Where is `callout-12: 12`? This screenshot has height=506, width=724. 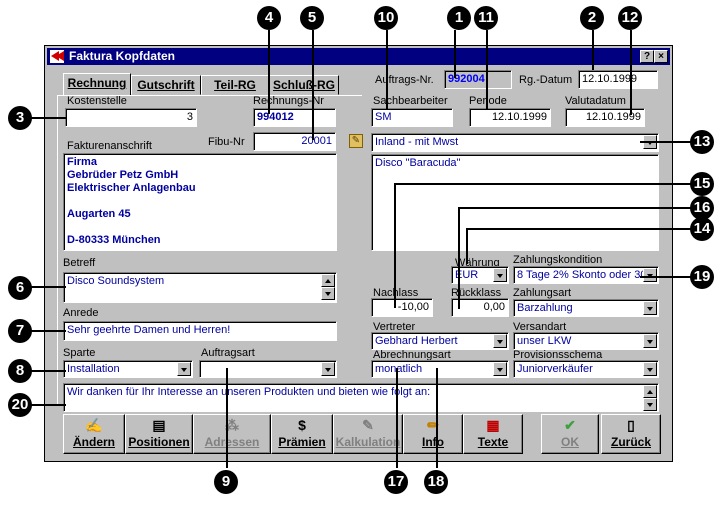 callout-12: 12 is located at coordinates (630, 18).